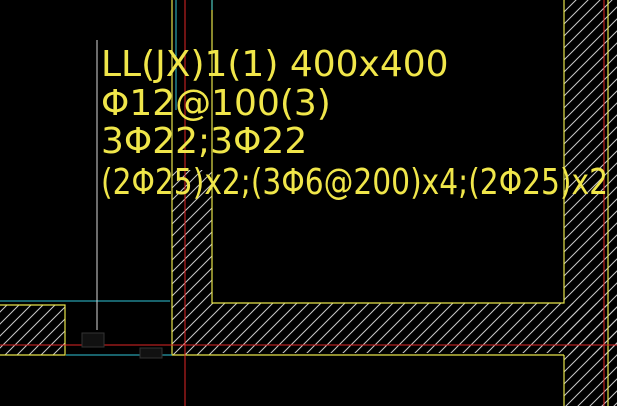  Describe the element at coordinates (216, 103) in the screenshot. I see `annotation-line-2: Φ12@100(3)` at that location.